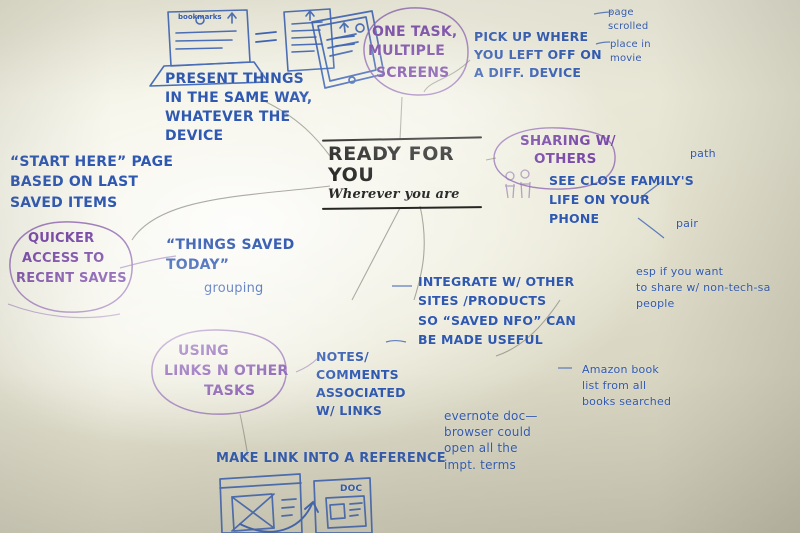  Describe the element at coordinates (63, 258) in the screenshot. I see `bubble-label-quicker-2: ACCESS TO` at that location.